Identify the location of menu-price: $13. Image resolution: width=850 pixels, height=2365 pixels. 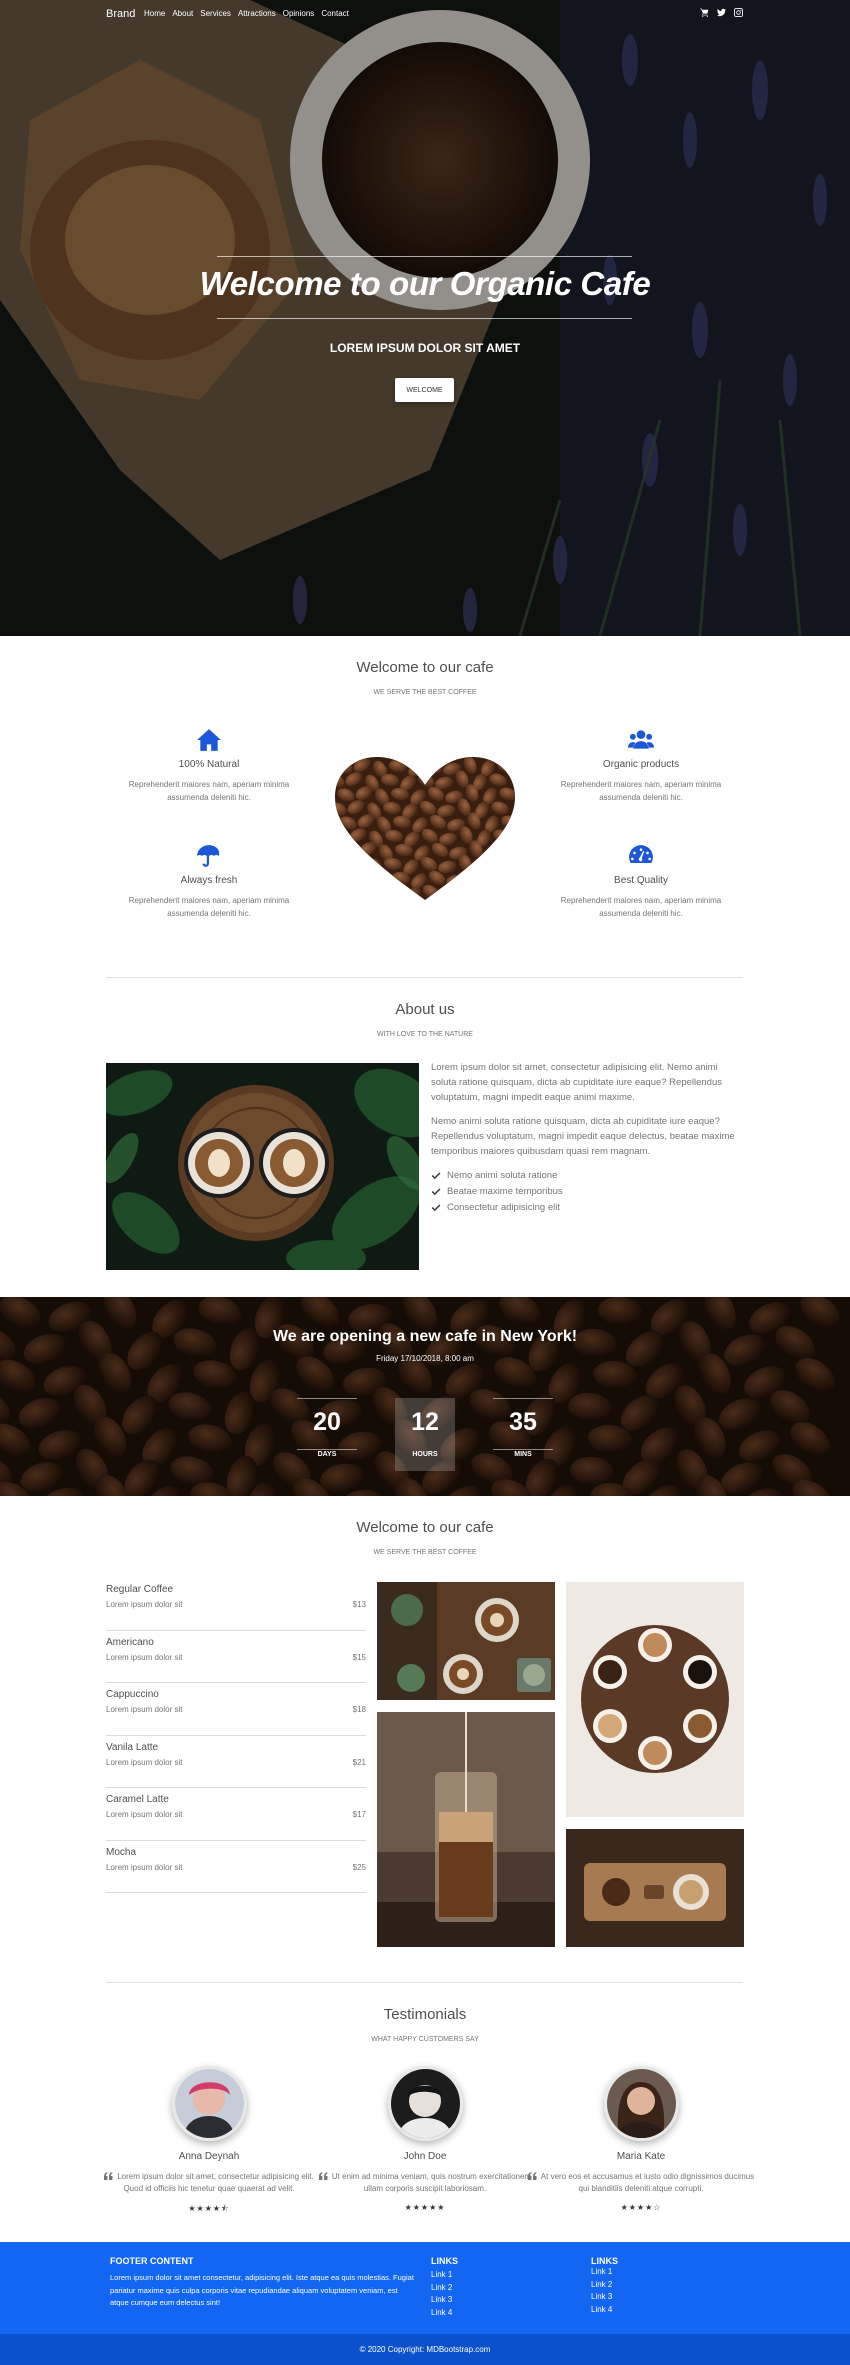
(359, 1604).